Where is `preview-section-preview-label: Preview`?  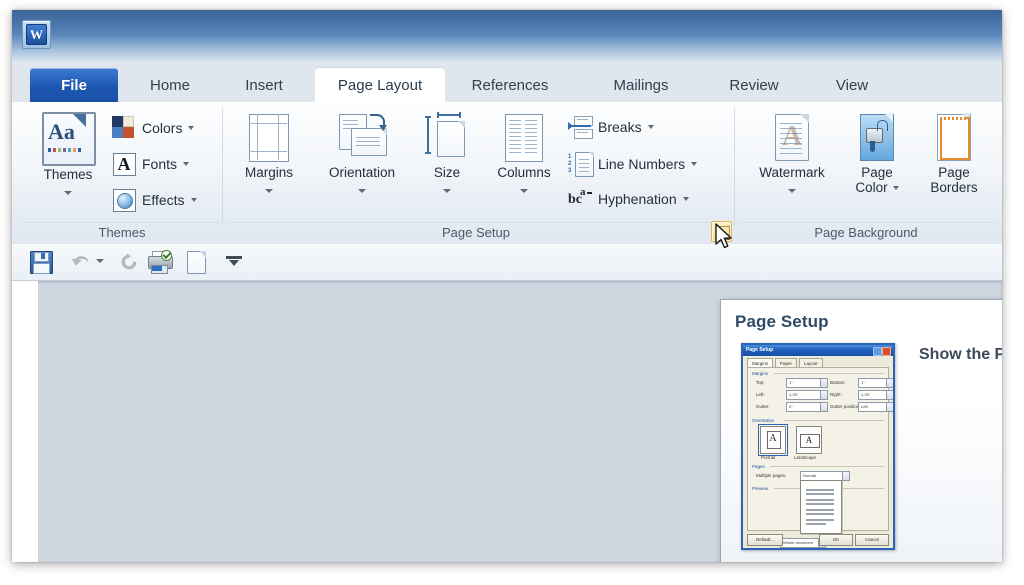 preview-section-preview-label: Preview is located at coordinates (760, 488).